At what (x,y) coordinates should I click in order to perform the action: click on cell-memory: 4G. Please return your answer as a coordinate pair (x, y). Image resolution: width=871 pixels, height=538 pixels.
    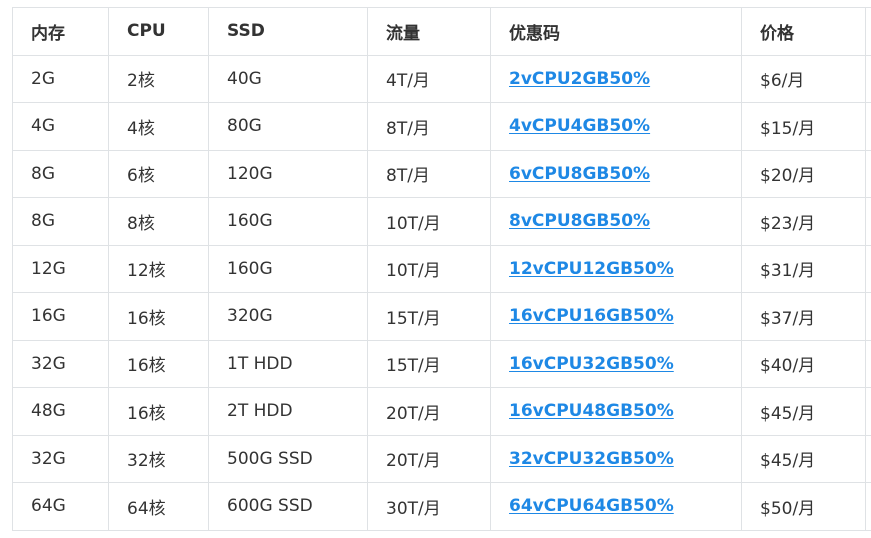
    Looking at the image, I should click on (60, 126).